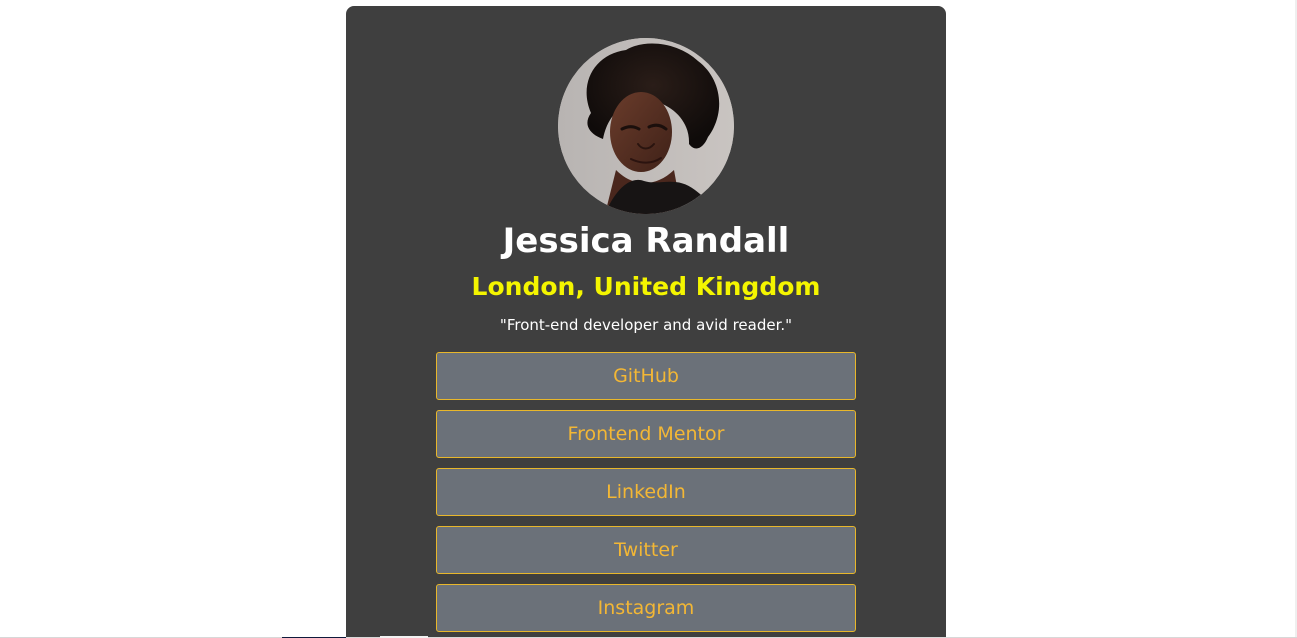 This screenshot has width=1297, height=638. Describe the element at coordinates (646, 608) in the screenshot. I see `instagram-link-button: Instagram` at that location.